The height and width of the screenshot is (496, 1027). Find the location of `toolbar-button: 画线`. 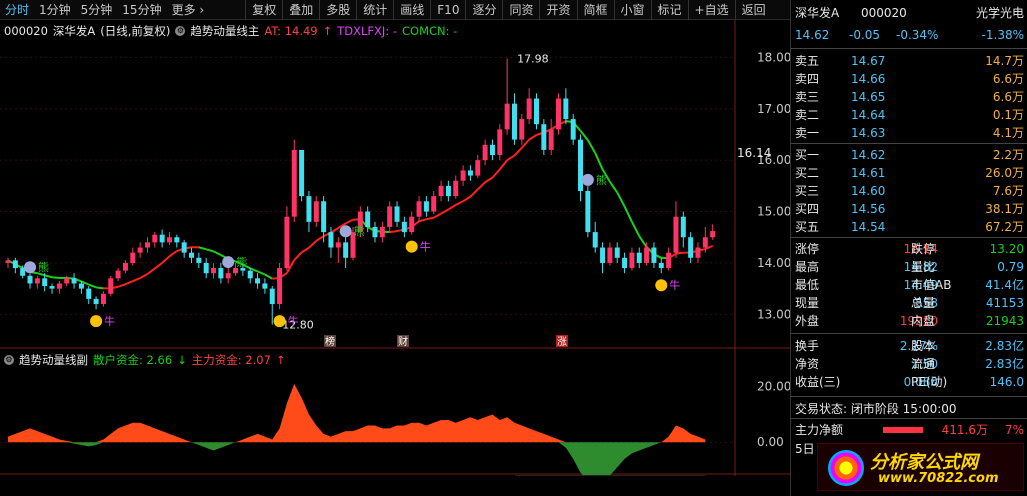

toolbar-button: 画线 is located at coordinates (411, 10).